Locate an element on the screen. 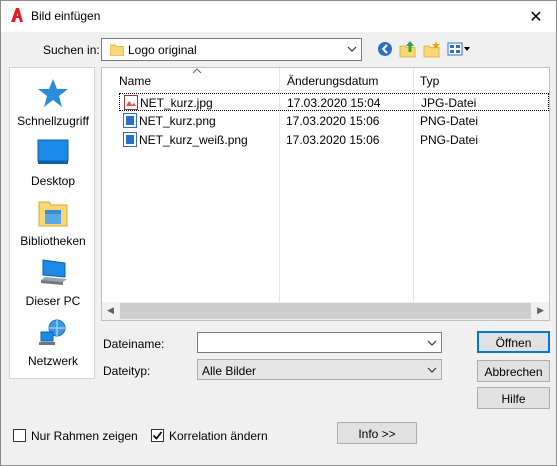 The image size is (557, 466). correlation-label: Korrelation ändern is located at coordinates (218, 436).